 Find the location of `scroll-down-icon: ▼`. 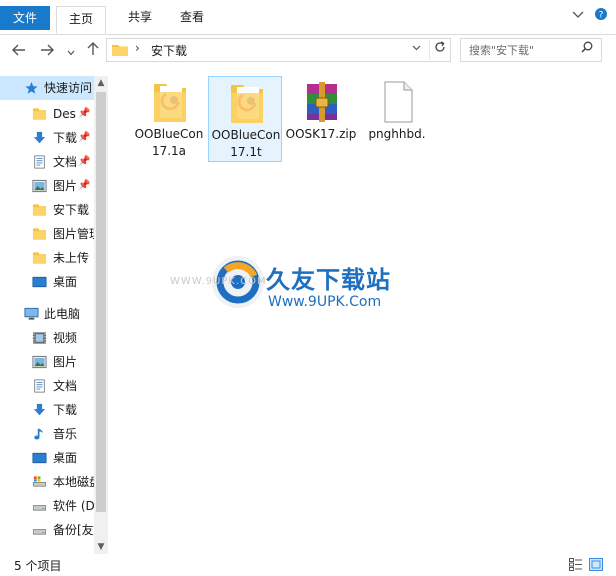

scroll-down-icon: ▼ is located at coordinates (101, 547).